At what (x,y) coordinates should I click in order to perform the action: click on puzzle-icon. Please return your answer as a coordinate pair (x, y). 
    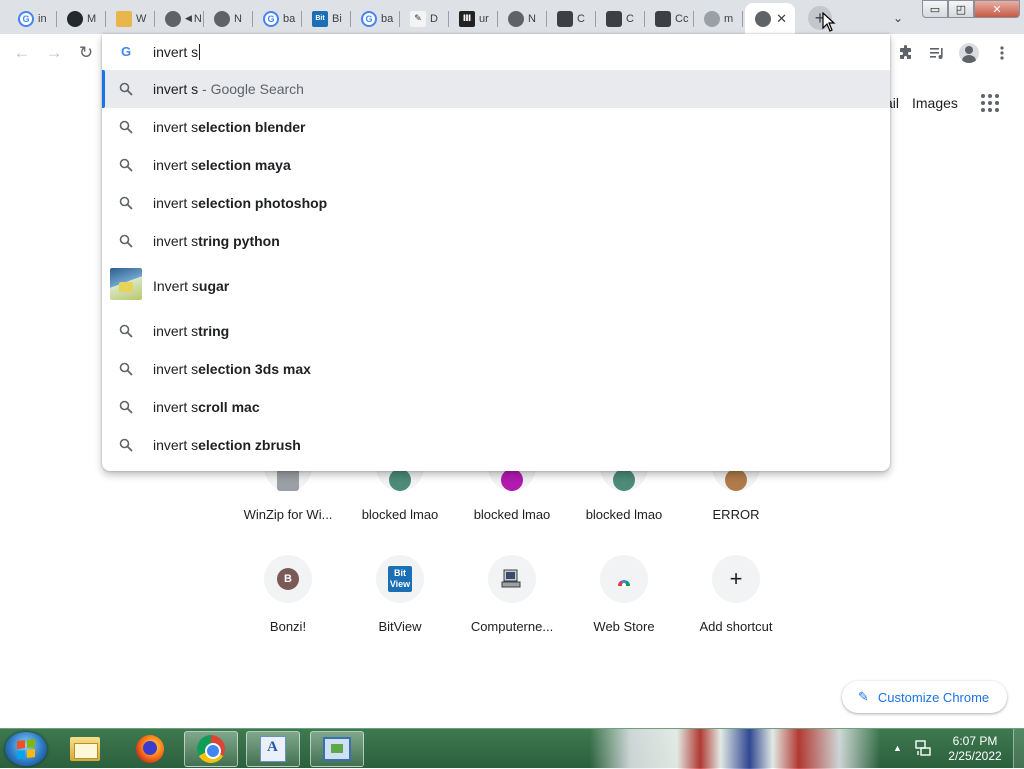
    Looking at the image, I should click on (905, 52).